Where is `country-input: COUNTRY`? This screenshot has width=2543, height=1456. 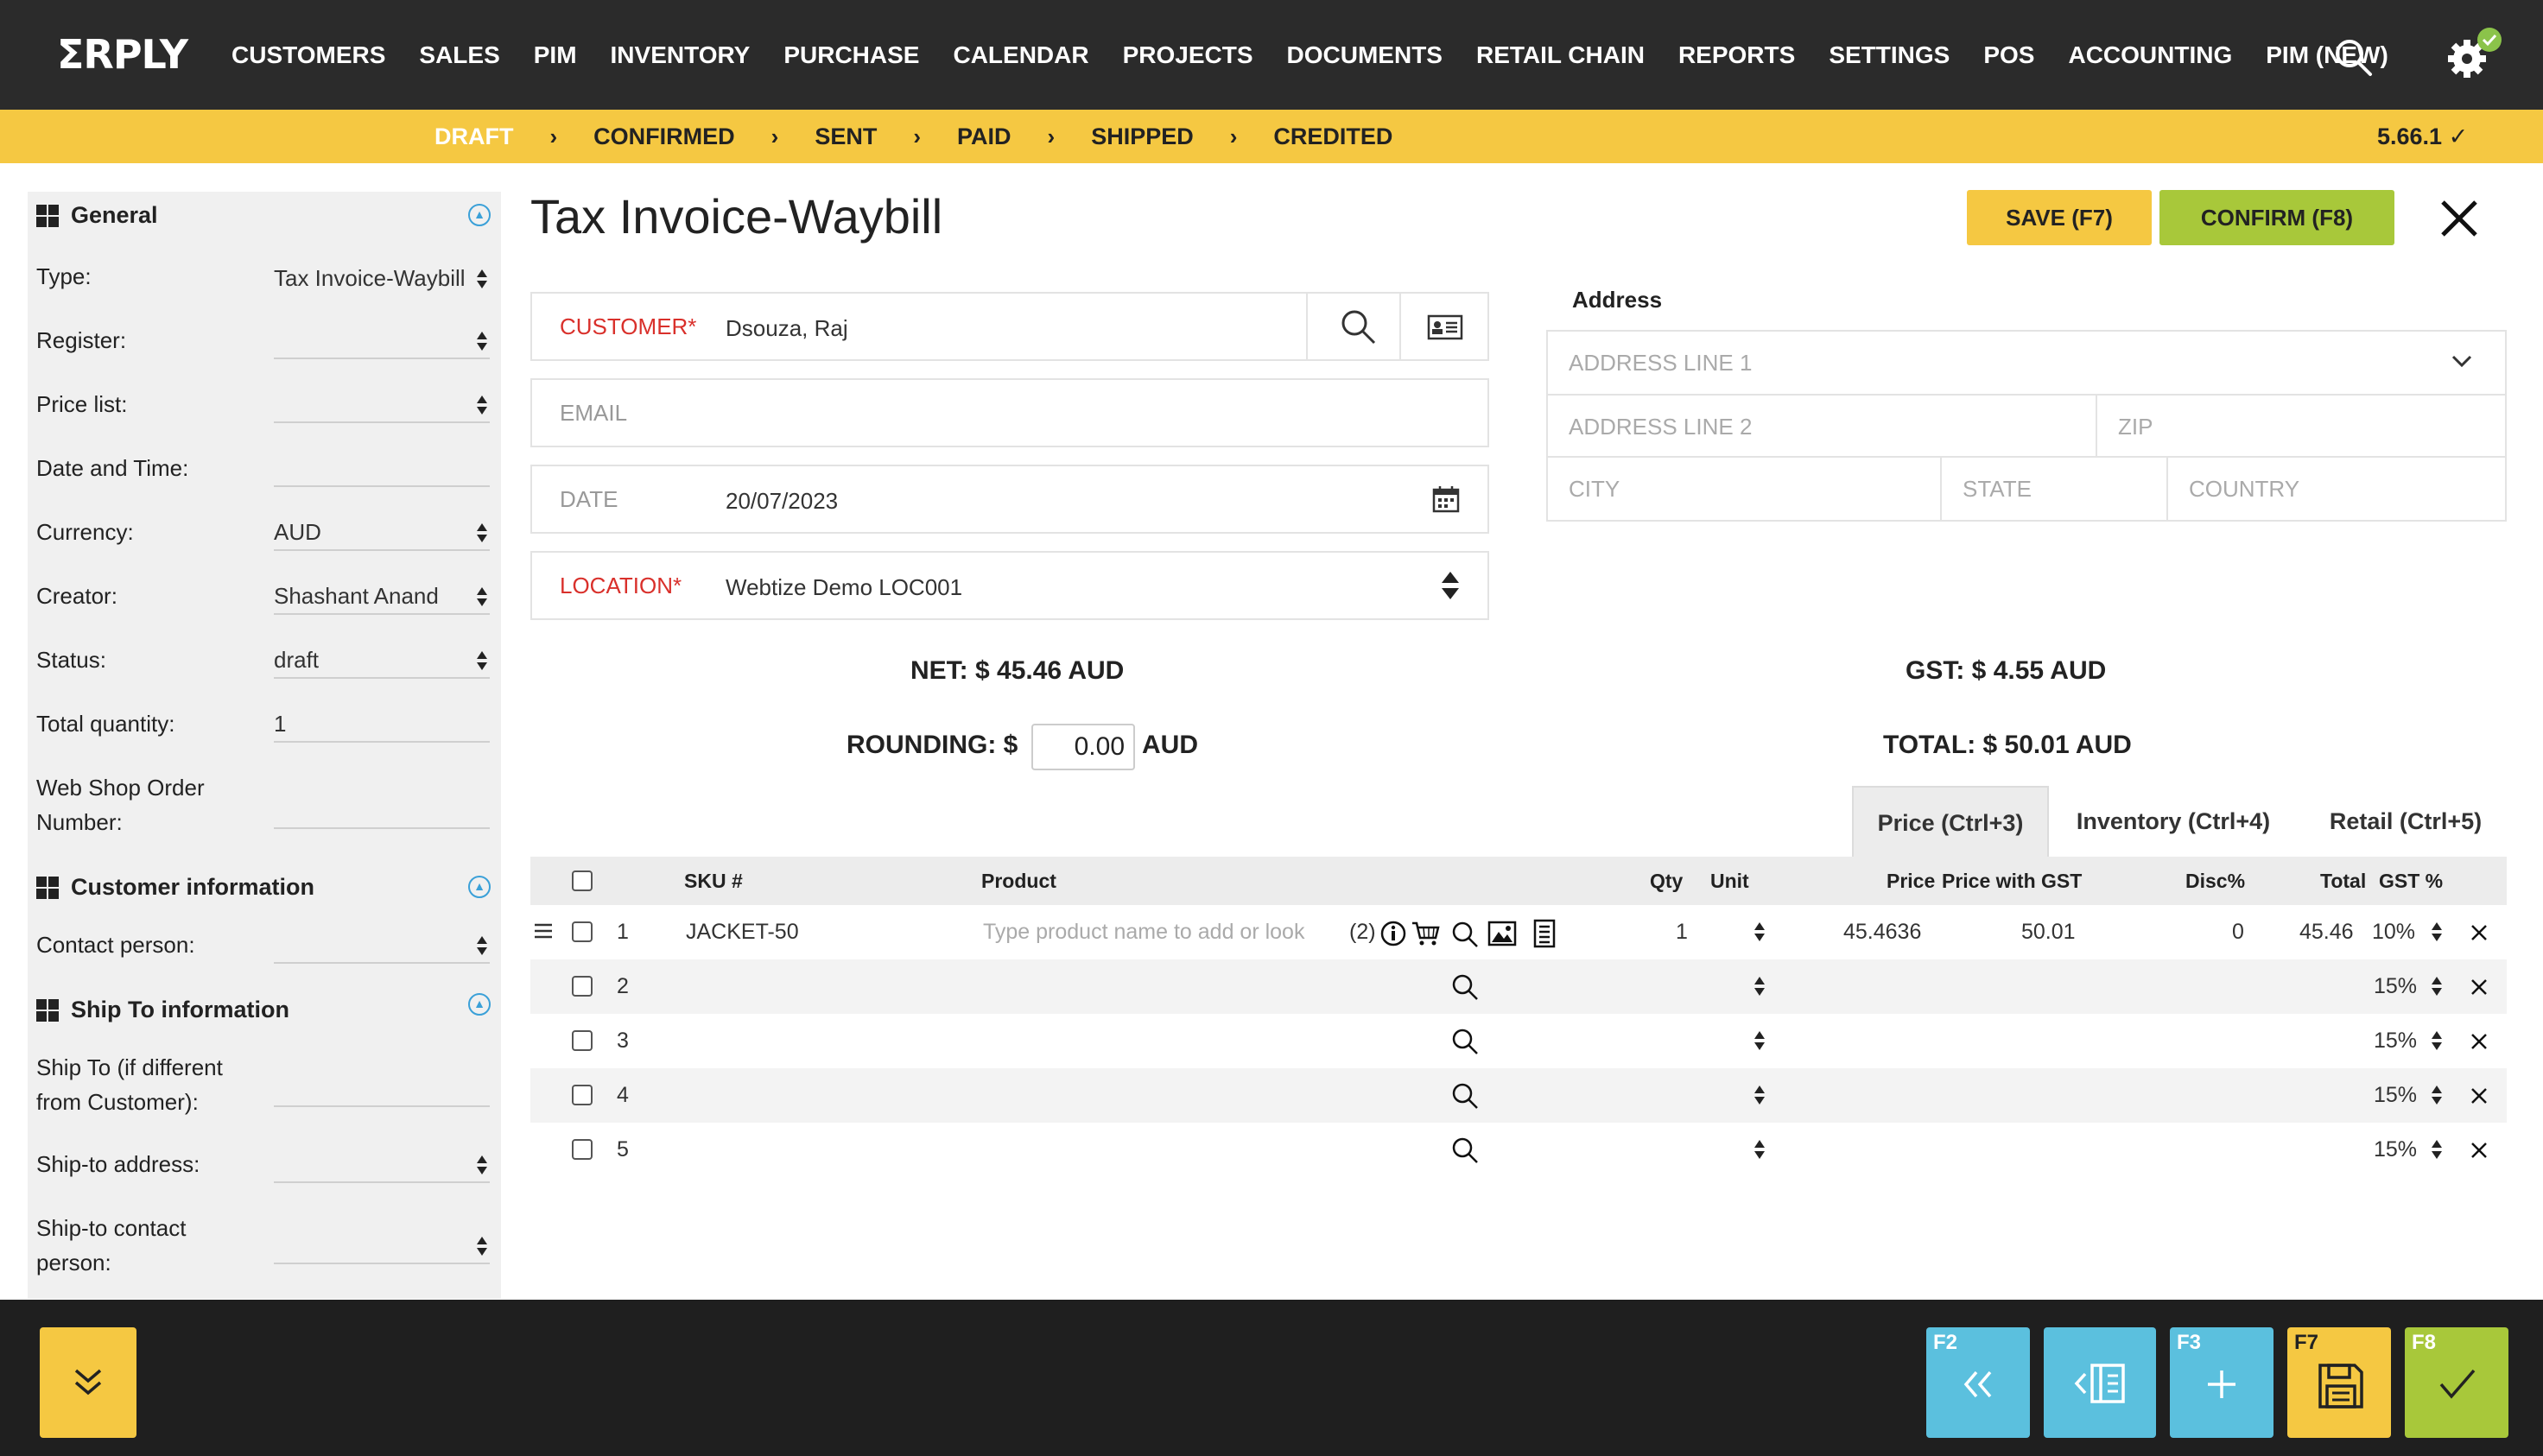
country-input: COUNTRY is located at coordinates (2336, 489).